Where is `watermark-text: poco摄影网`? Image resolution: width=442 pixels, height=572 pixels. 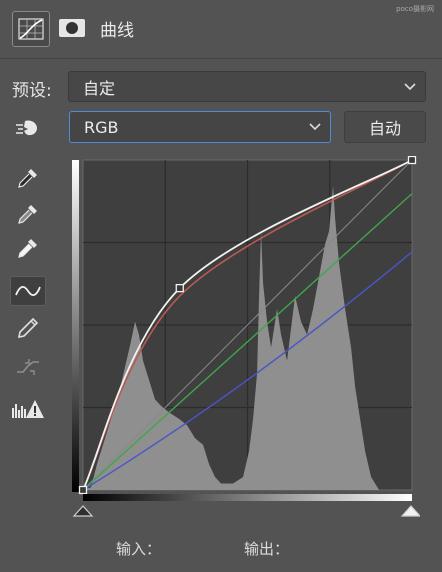 watermark-text: poco摄影网 is located at coordinates (415, 9).